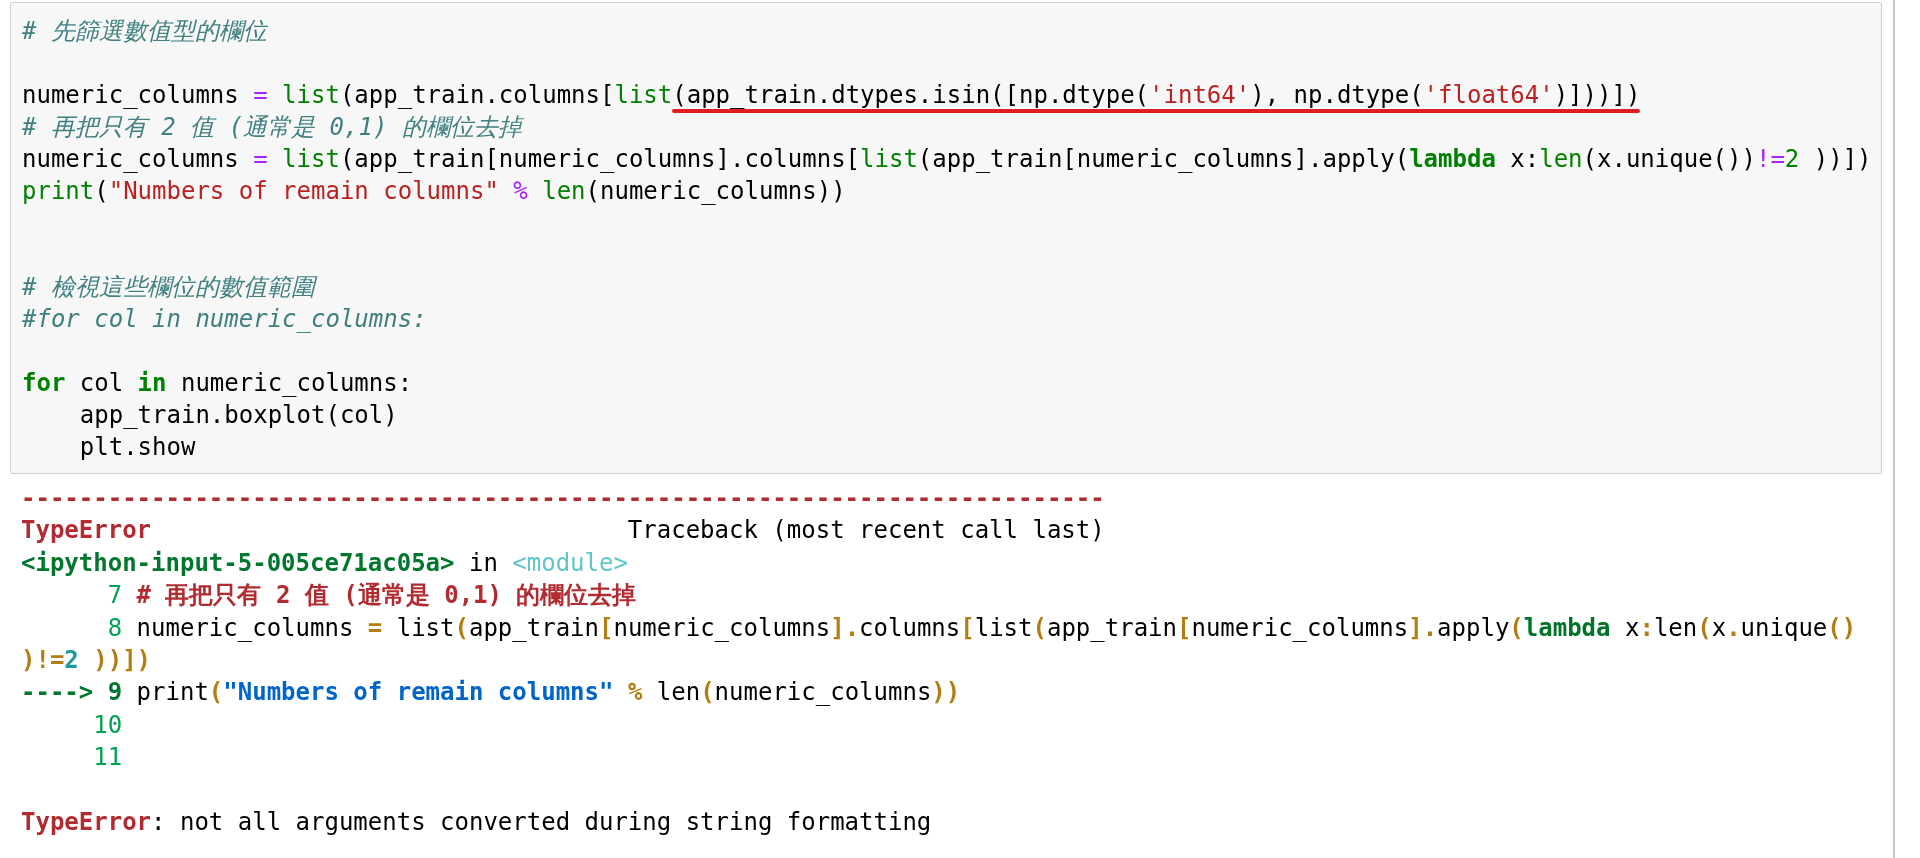 The image size is (1920, 858). Describe the element at coordinates (324, 563) in the screenshot. I see `traceback-line: <ipython-input-5-005ce71ac05a> in <module>` at that location.